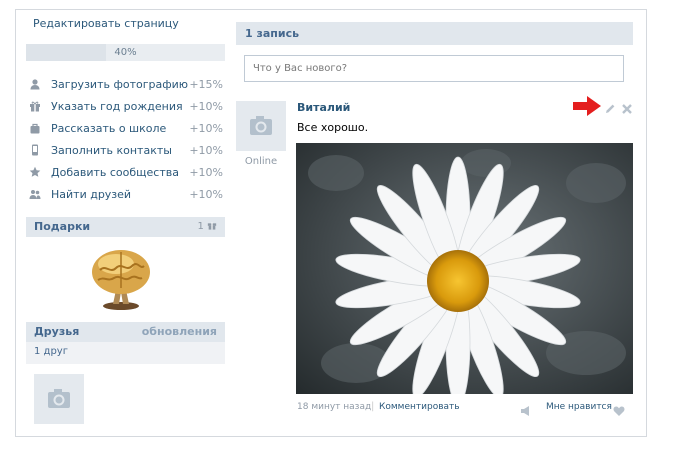 The width and height of the screenshot is (673, 449). I want to click on task-label: Загрузить фотографию, so click(120, 84).